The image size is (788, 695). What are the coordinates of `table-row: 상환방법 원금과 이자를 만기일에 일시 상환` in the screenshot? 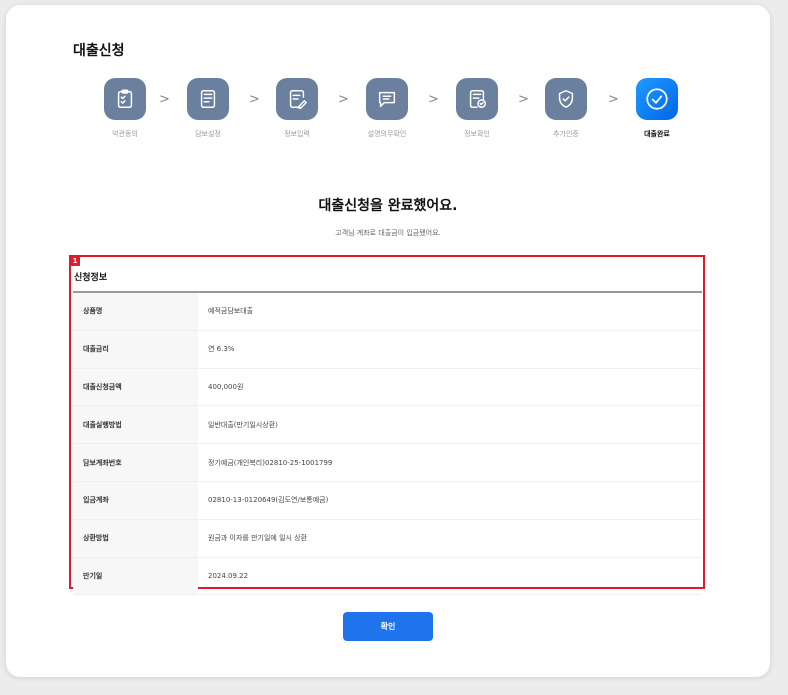 It's located at (387, 538).